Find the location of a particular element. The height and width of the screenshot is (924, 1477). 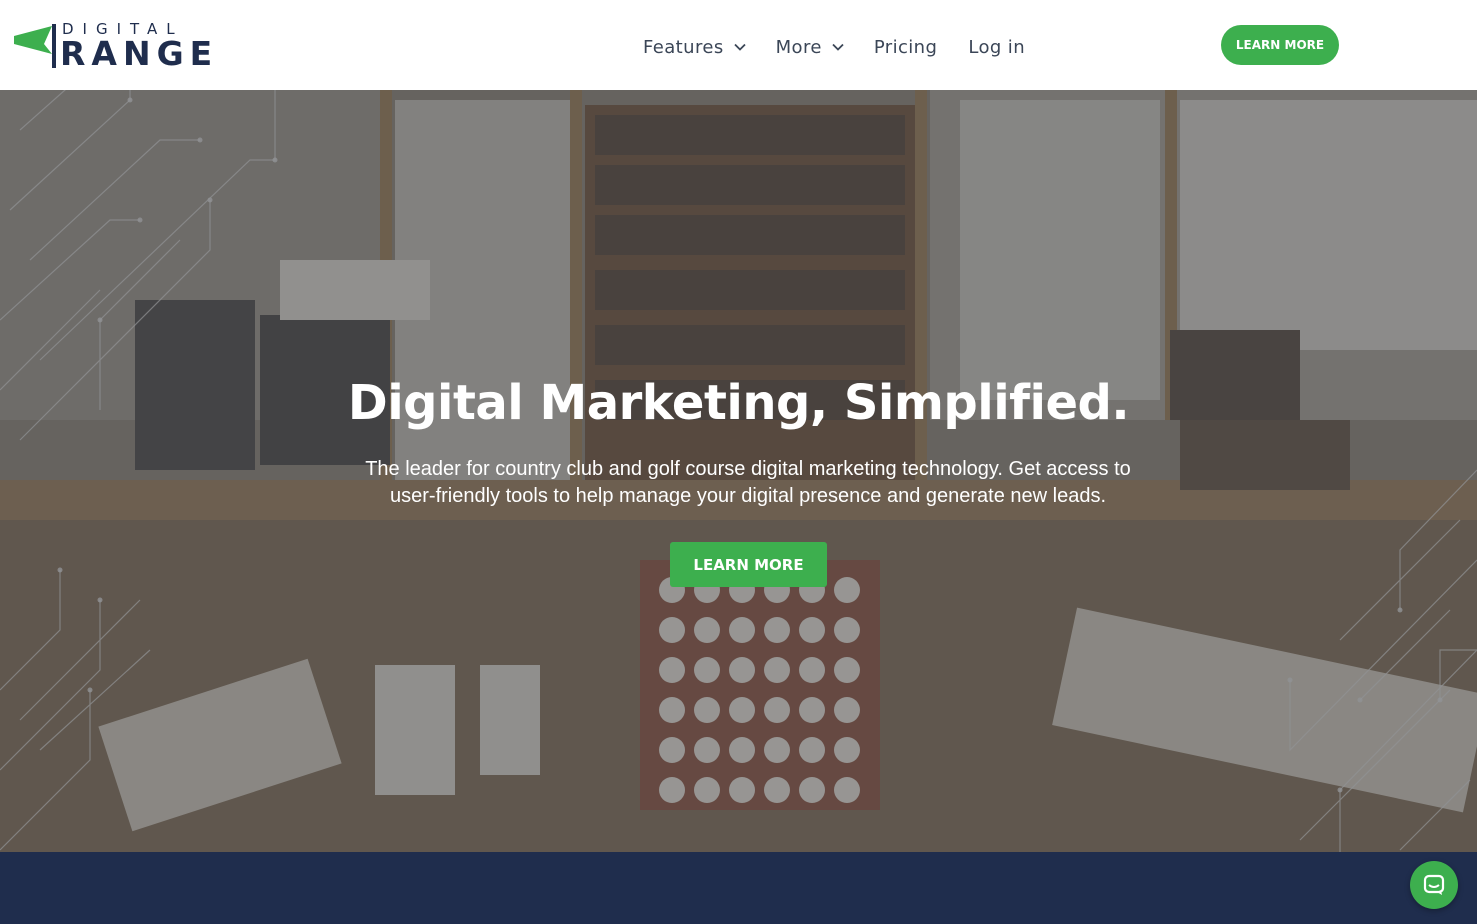

chat-icon is located at coordinates (1434, 884).